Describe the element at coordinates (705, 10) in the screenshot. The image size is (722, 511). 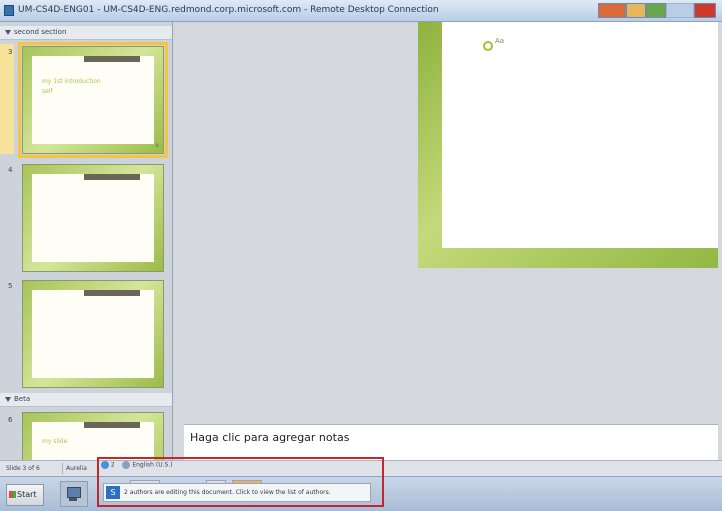
I see `close-button` at that location.